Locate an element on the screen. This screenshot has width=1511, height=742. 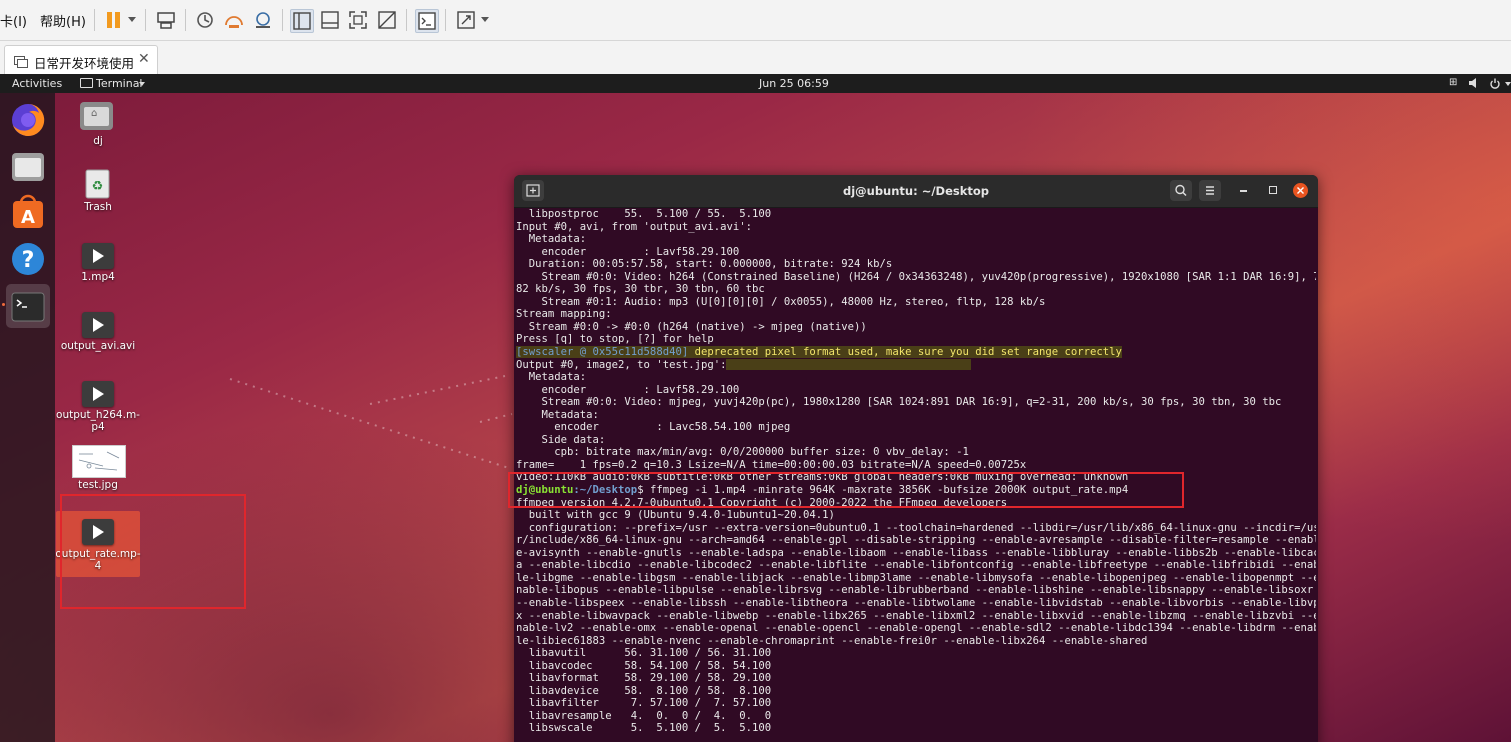
trash-icon: ♻ is located at coordinates (97, 183).